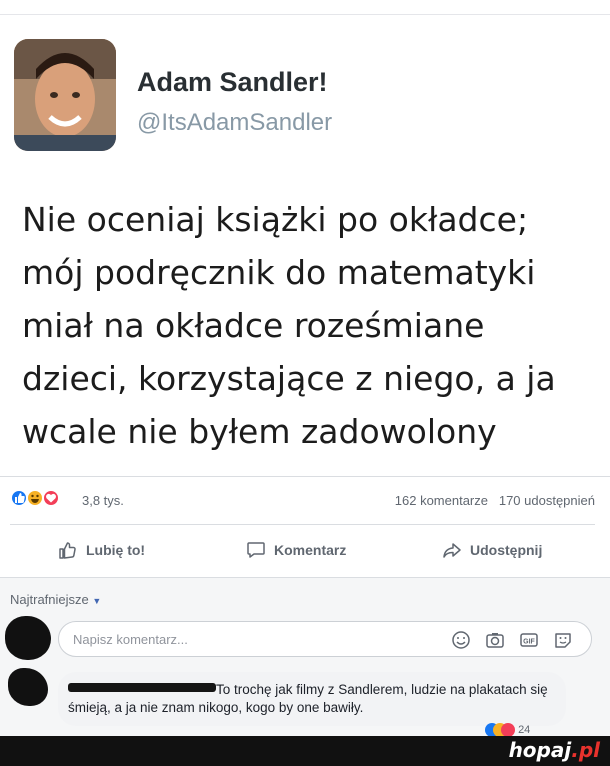  I want to click on share-label: Udostępnij, so click(506, 550).